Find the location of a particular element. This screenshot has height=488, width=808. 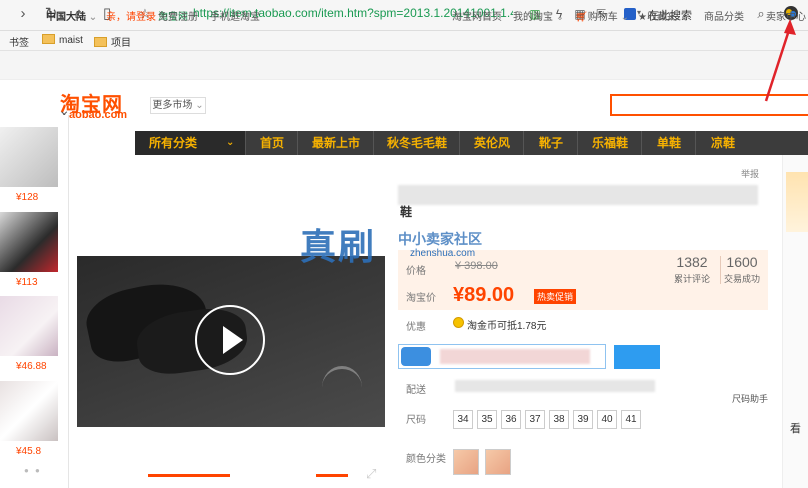

pager-dots: ● ● is located at coordinates (33, 470).